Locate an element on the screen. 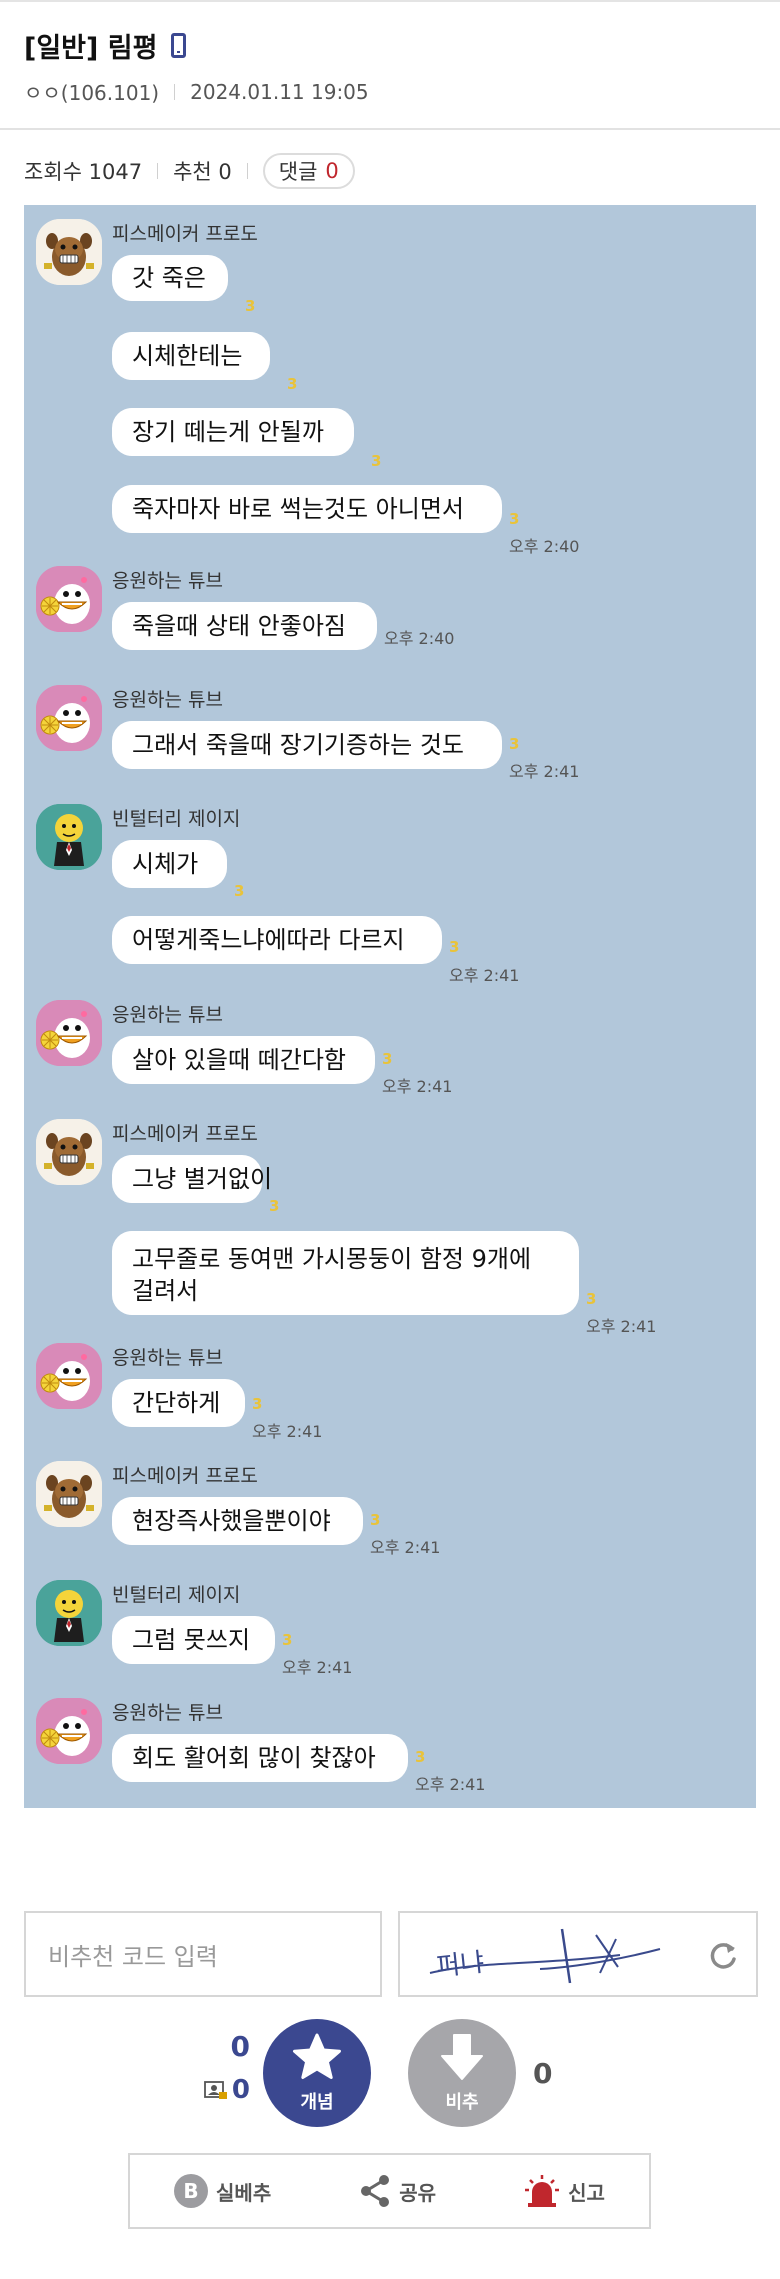  chat-bubble: 살아 있을때 떼간다함 is located at coordinates (243, 1060).